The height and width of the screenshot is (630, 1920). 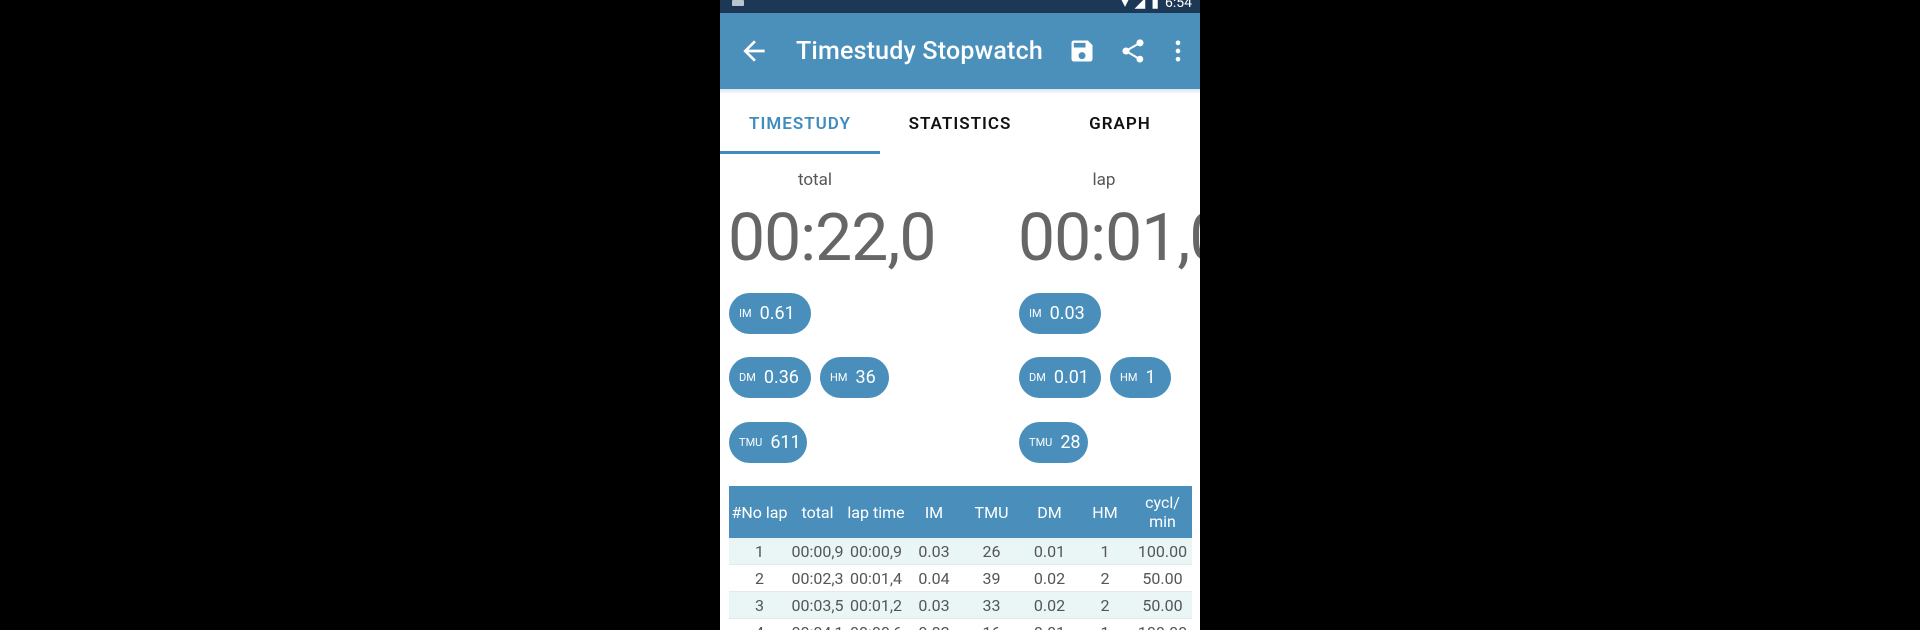 What do you see at coordinates (1053, 442) in the screenshot?
I see `lap-tmu-chip: TMU 28` at bounding box center [1053, 442].